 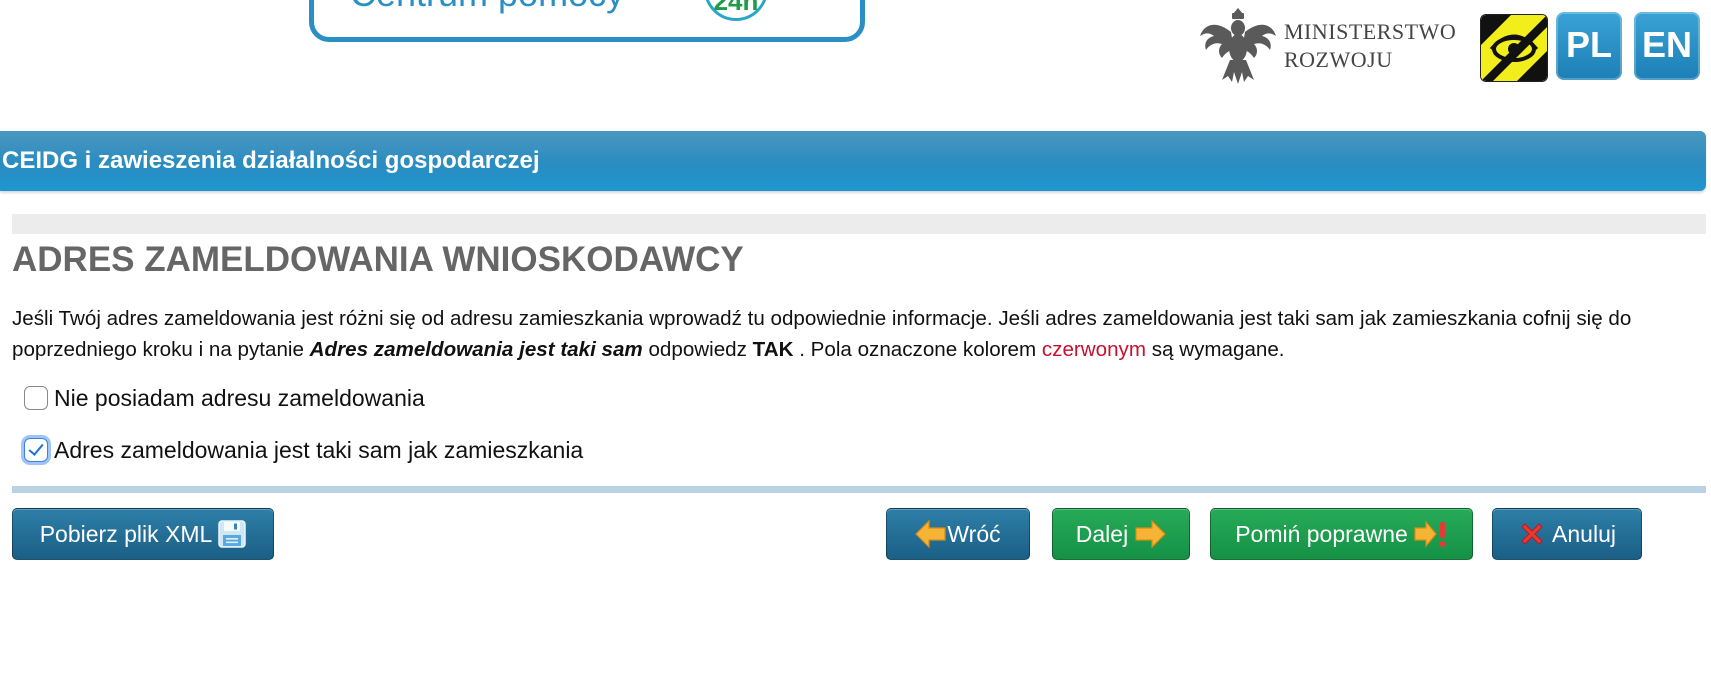 What do you see at coordinates (1094, 349) in the screenshot?
I see `required-color-word: czerwonym` at bounding box center [1094, 349].